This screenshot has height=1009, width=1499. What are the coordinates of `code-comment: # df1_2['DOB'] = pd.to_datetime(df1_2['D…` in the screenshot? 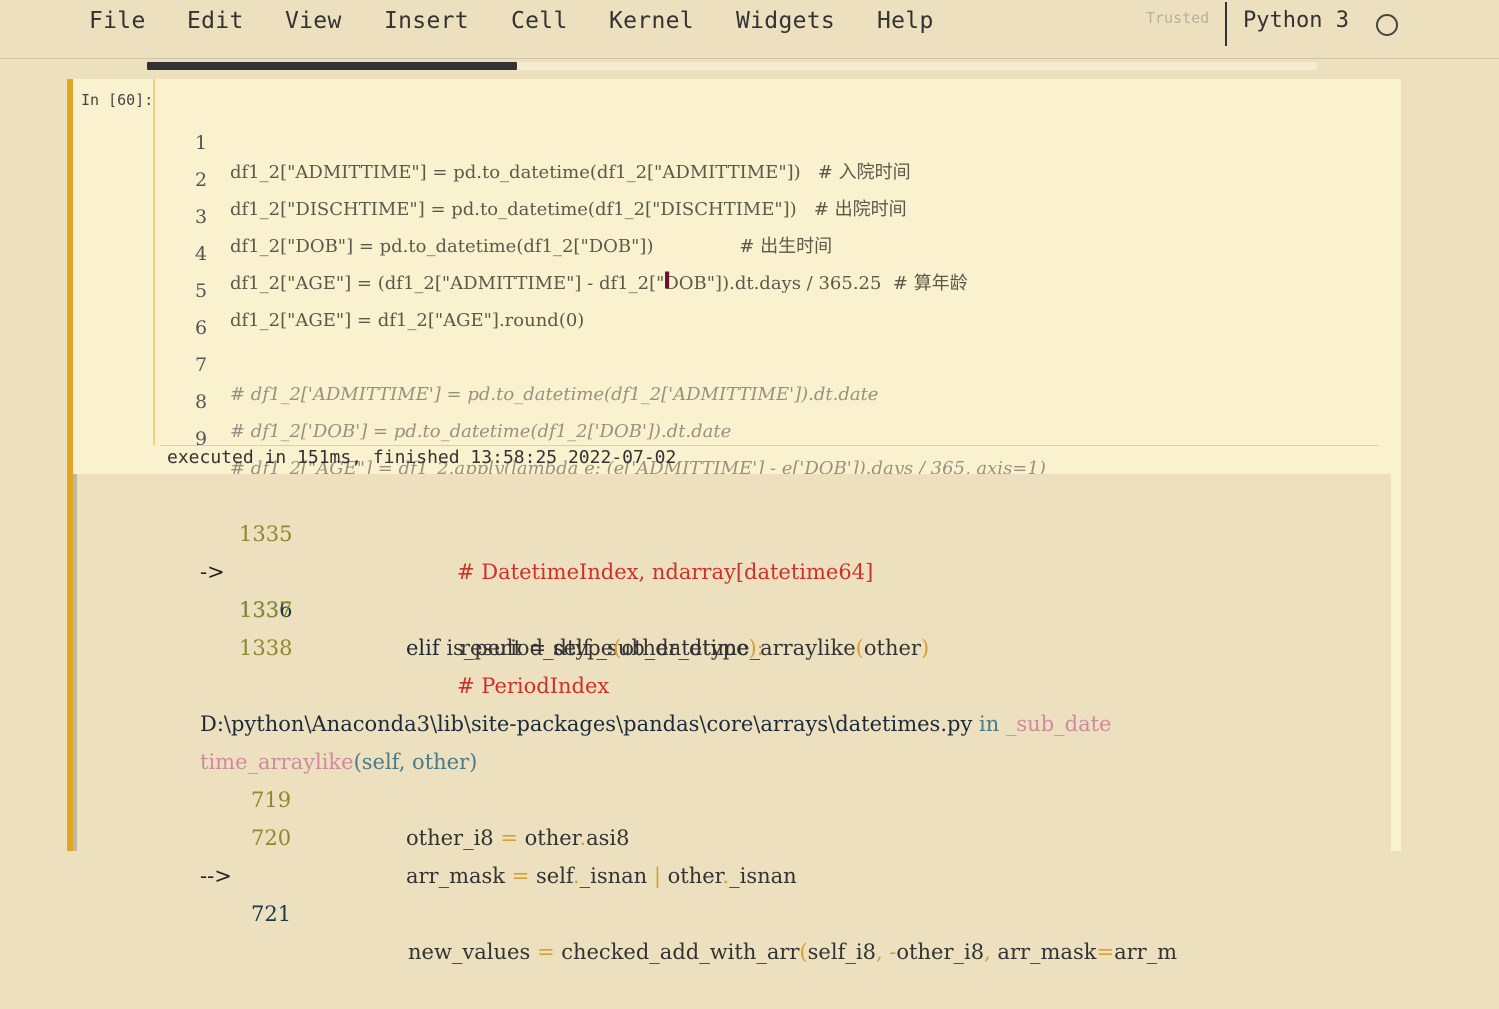 It's located at (481, 431).